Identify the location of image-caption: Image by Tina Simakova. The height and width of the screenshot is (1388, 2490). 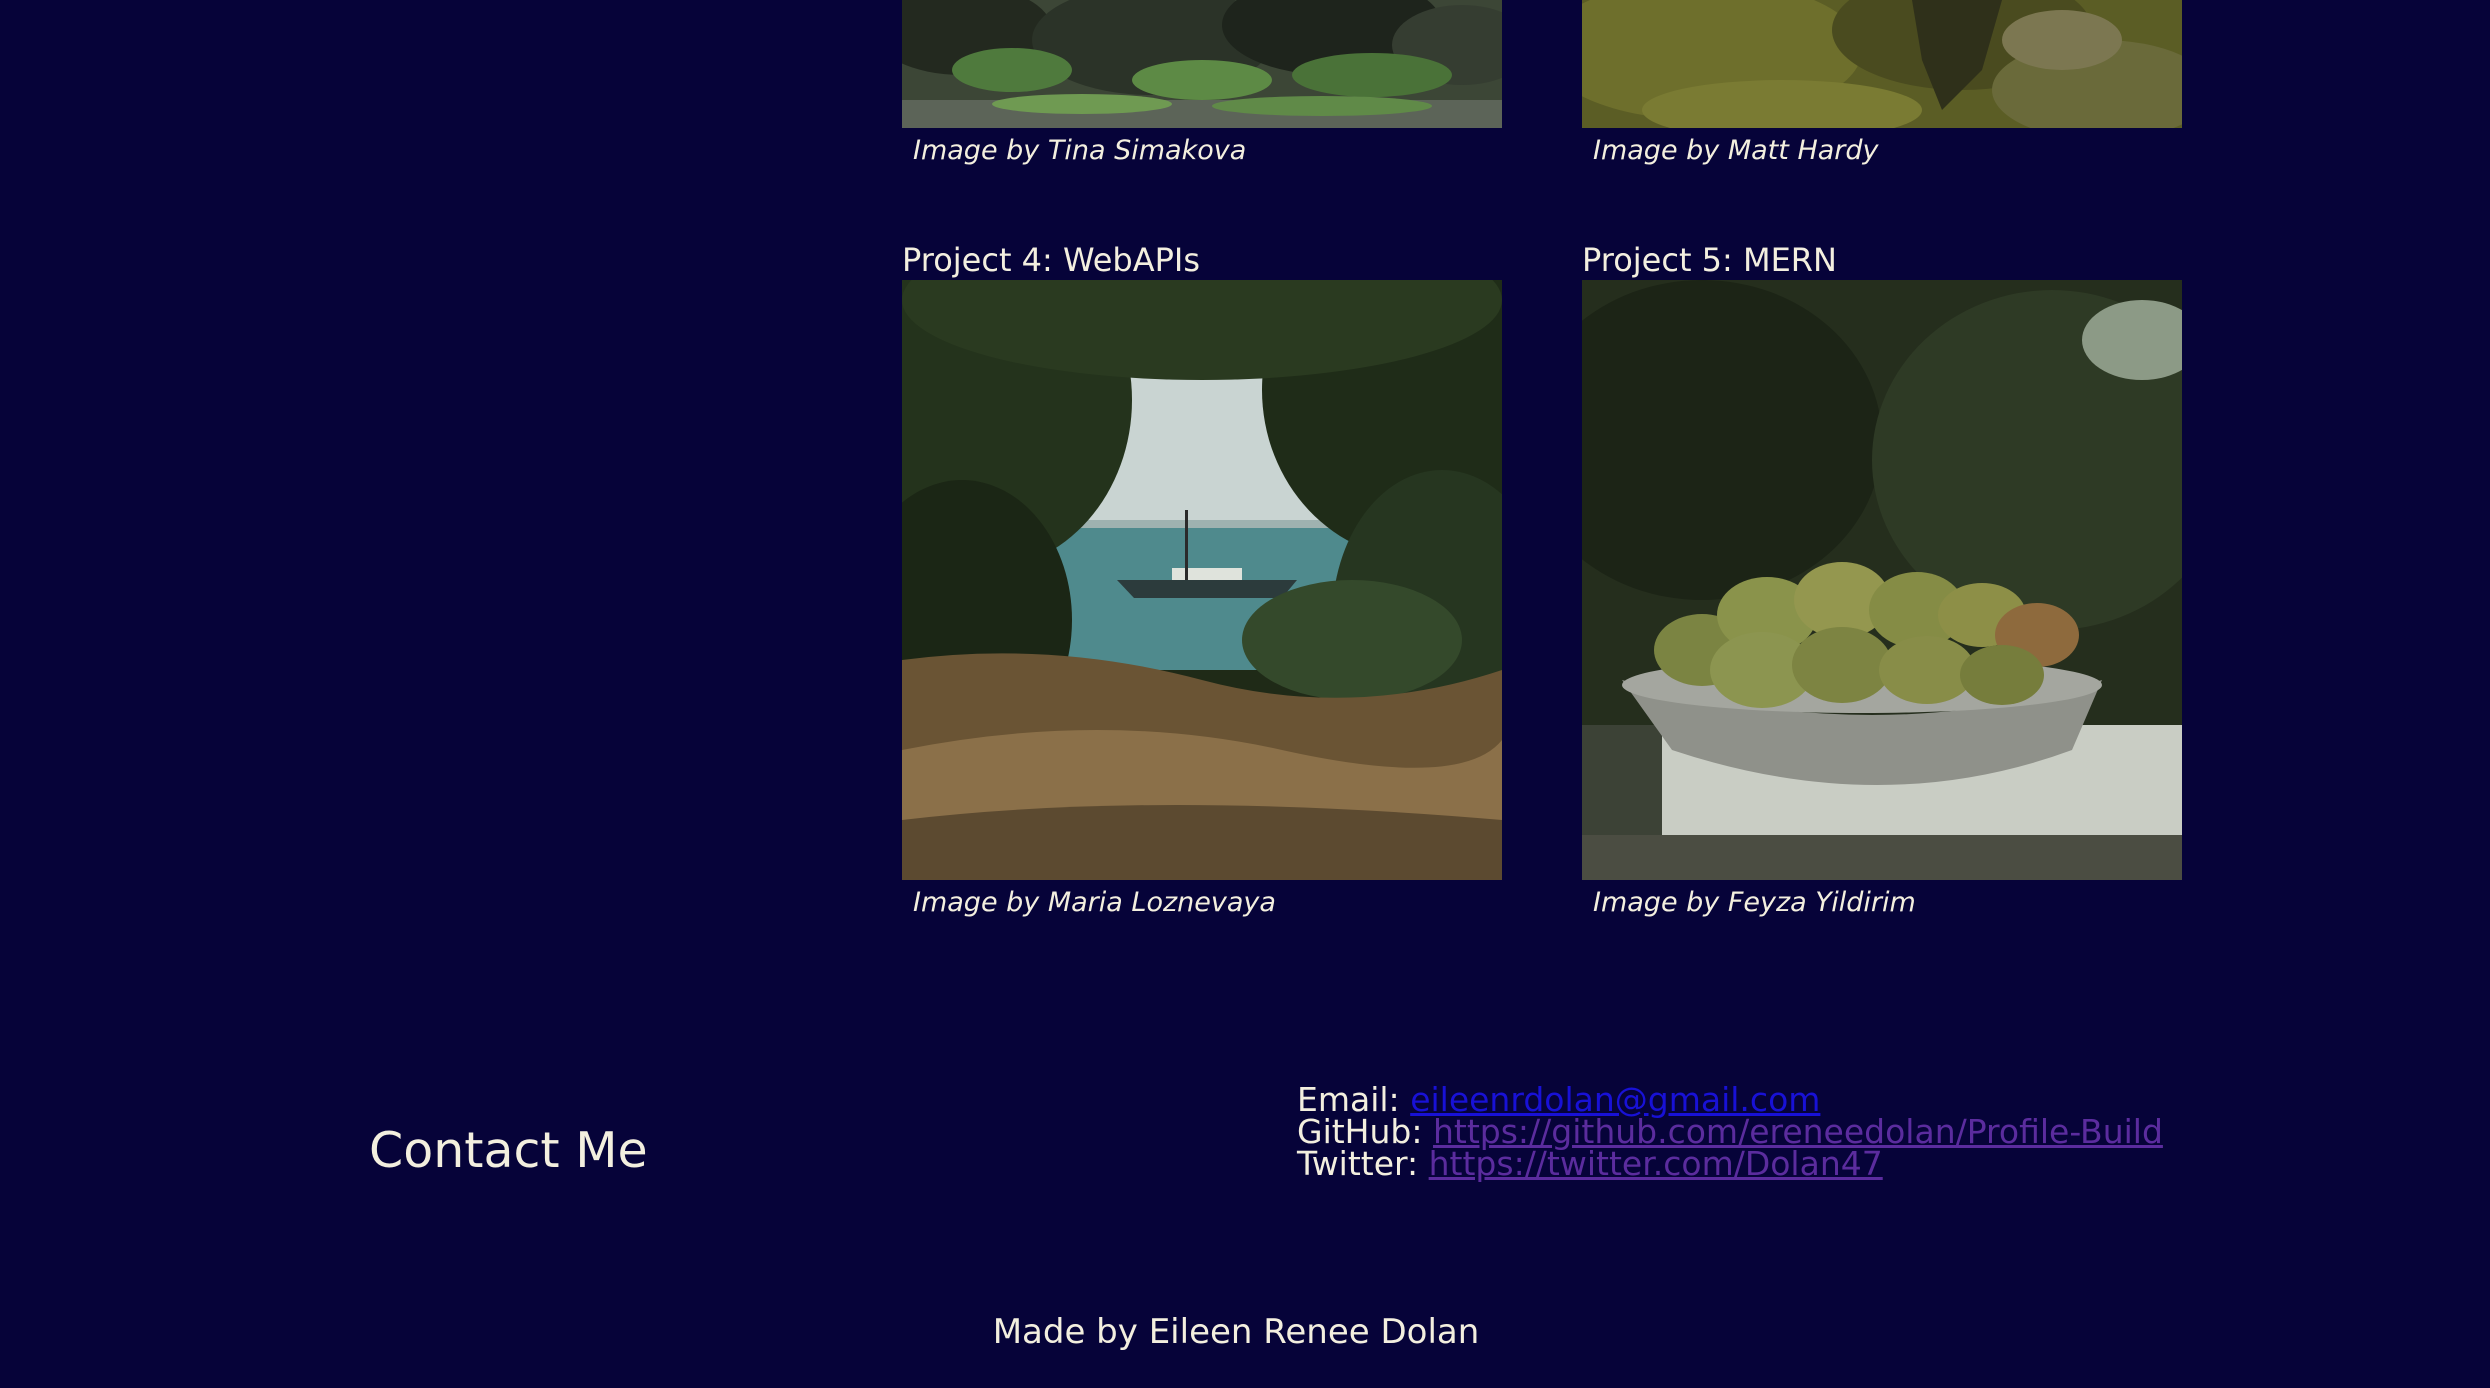
(1080, 150).